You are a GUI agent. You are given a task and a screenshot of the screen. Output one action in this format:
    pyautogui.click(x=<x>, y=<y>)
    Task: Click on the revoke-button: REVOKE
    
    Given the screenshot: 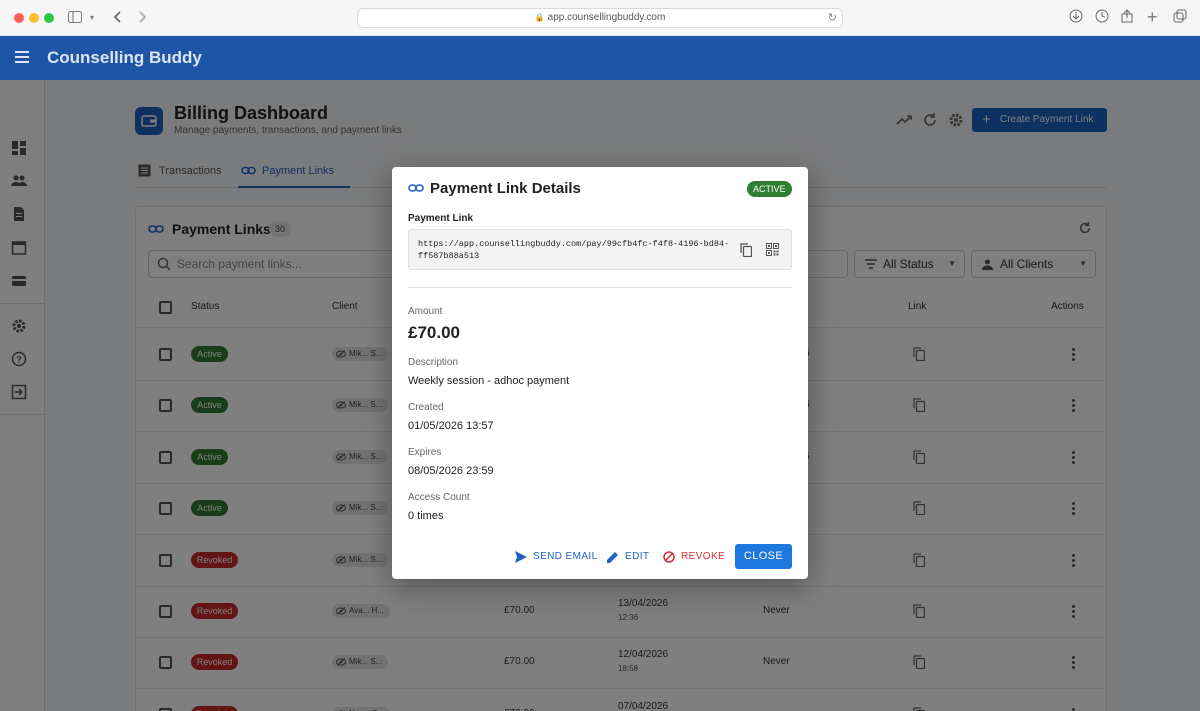 What is the action you would take?
    pyautogui.click(x=694, y=557)
    